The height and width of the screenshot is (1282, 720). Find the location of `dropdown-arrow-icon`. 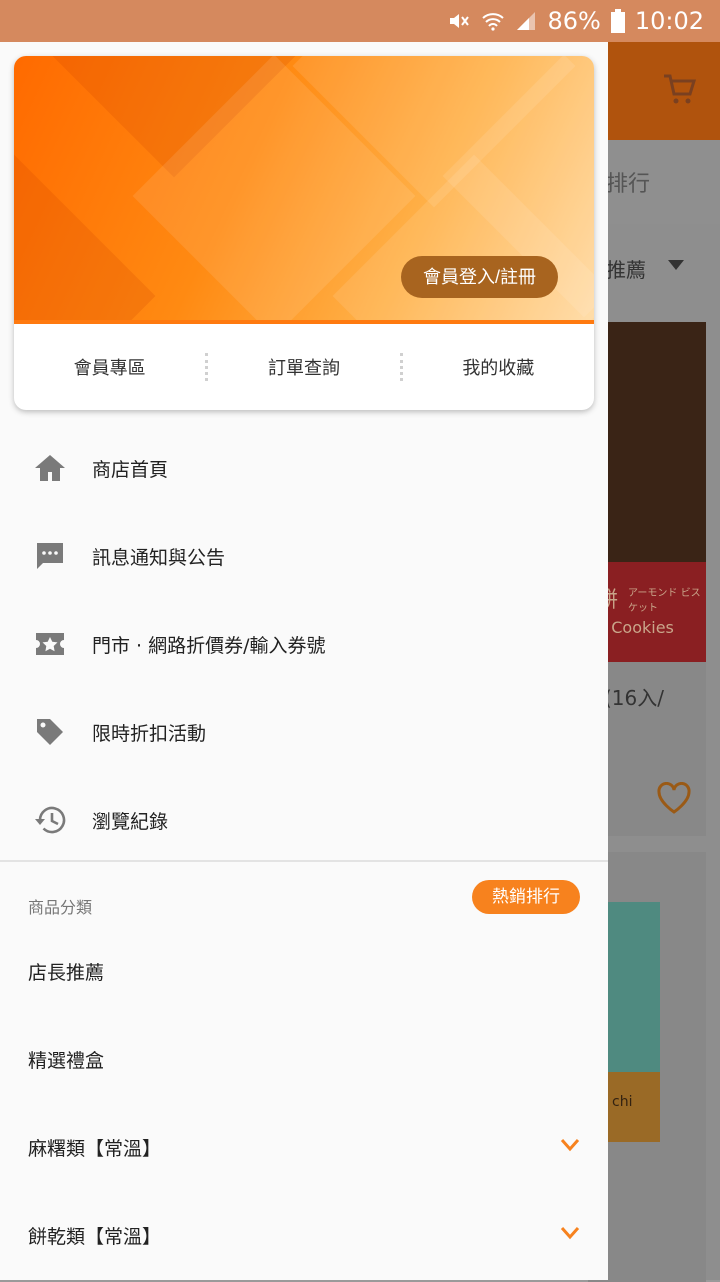

dropdown-arrow-icon is located at coordinates (676, 265).